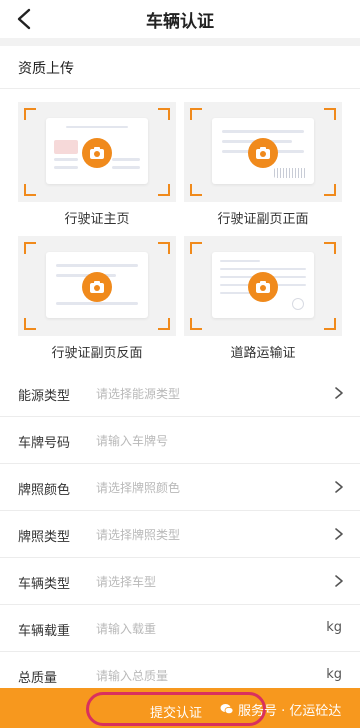 Image resolution: width=360 pixels, height=728 pixels. I want to click on form-row-energy-type: 能源类型 请选择能源类型, so click(180, 393).